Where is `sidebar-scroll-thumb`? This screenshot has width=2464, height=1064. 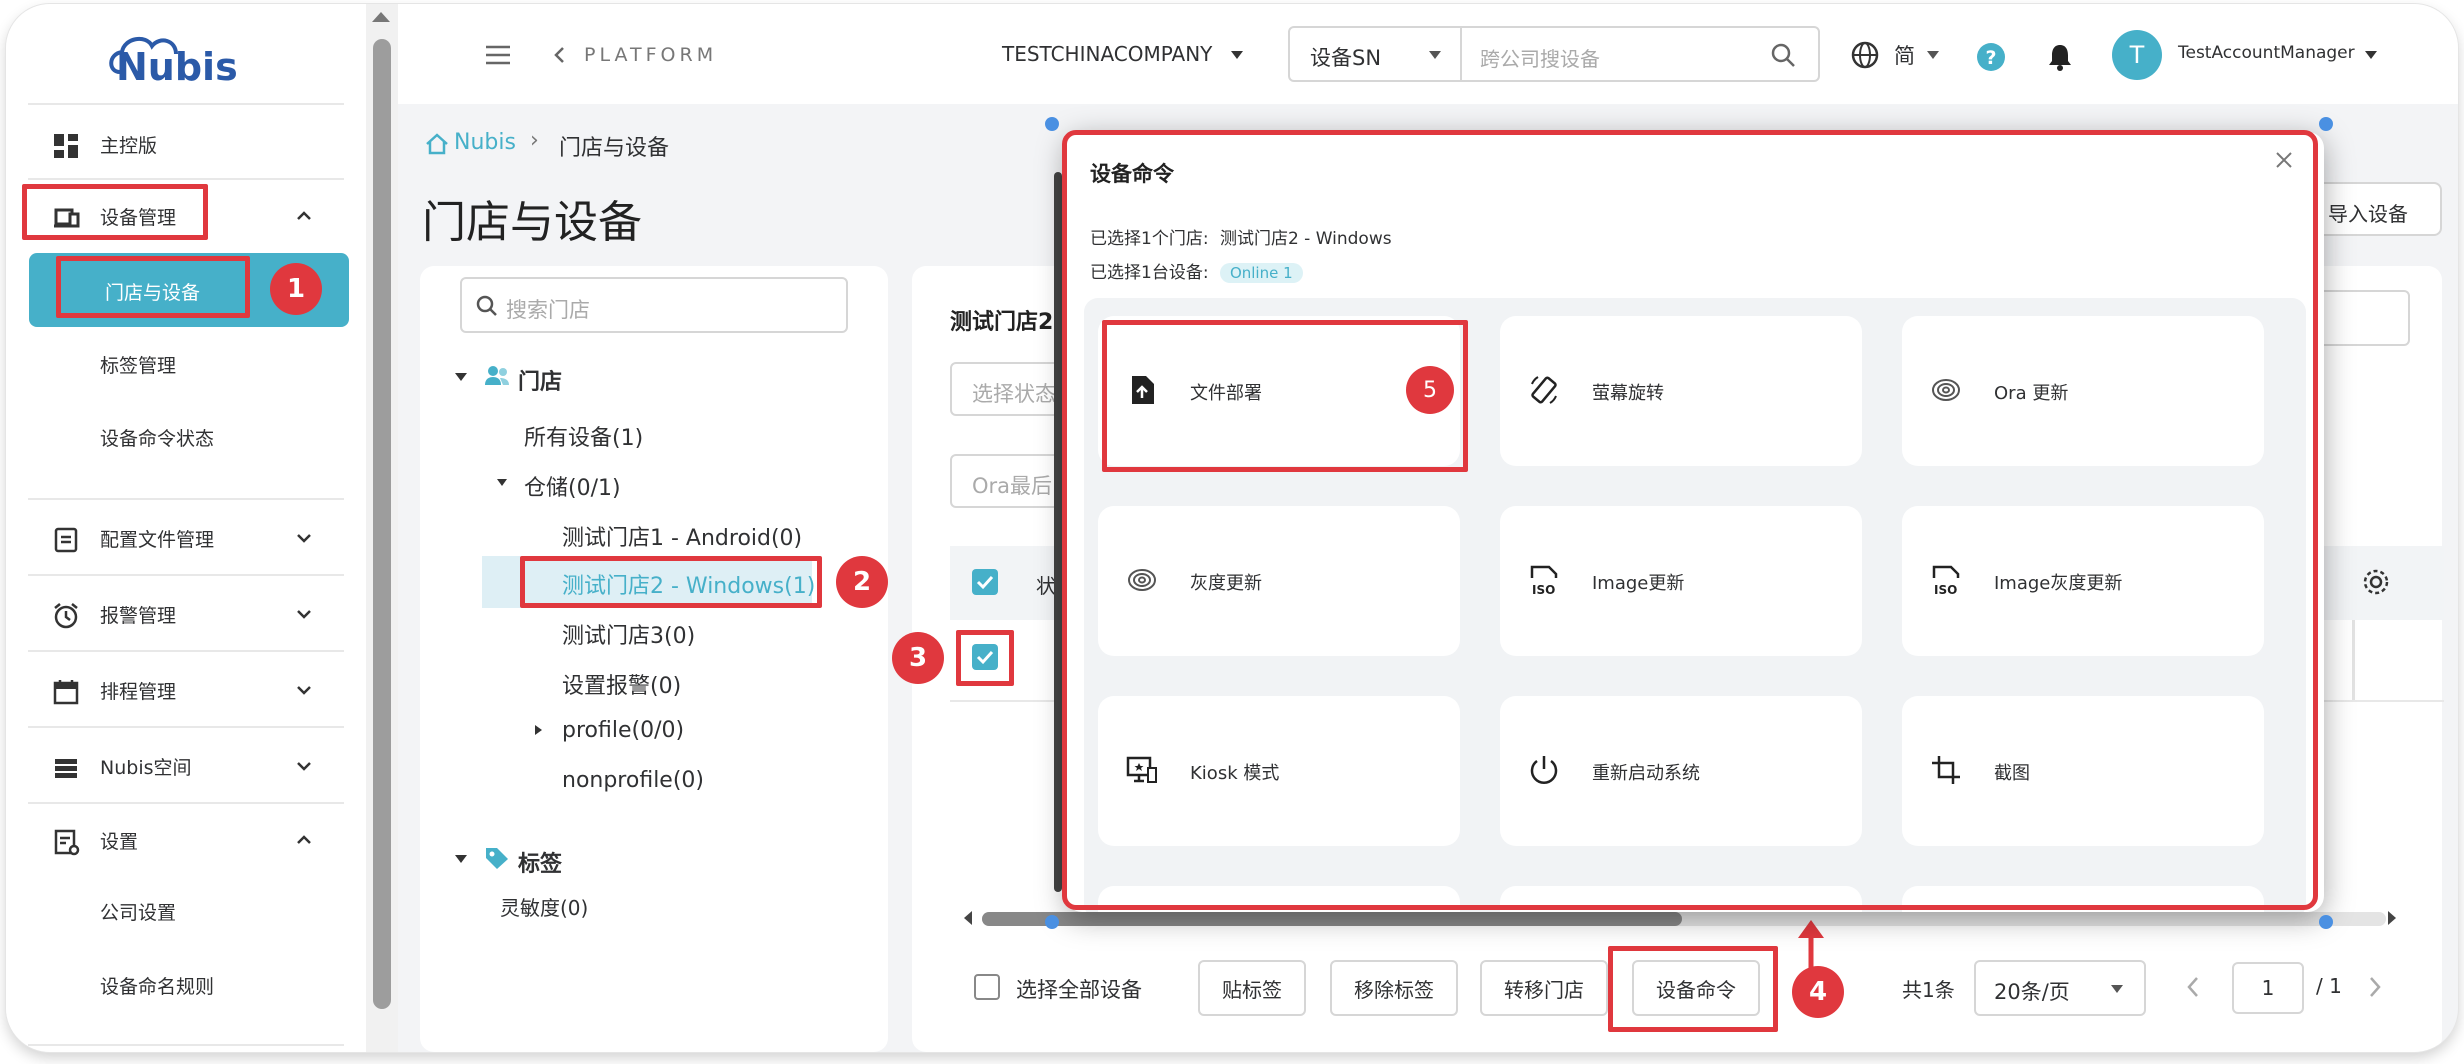 sidebar-scroll-thumb is located at coordinates (382, 524).